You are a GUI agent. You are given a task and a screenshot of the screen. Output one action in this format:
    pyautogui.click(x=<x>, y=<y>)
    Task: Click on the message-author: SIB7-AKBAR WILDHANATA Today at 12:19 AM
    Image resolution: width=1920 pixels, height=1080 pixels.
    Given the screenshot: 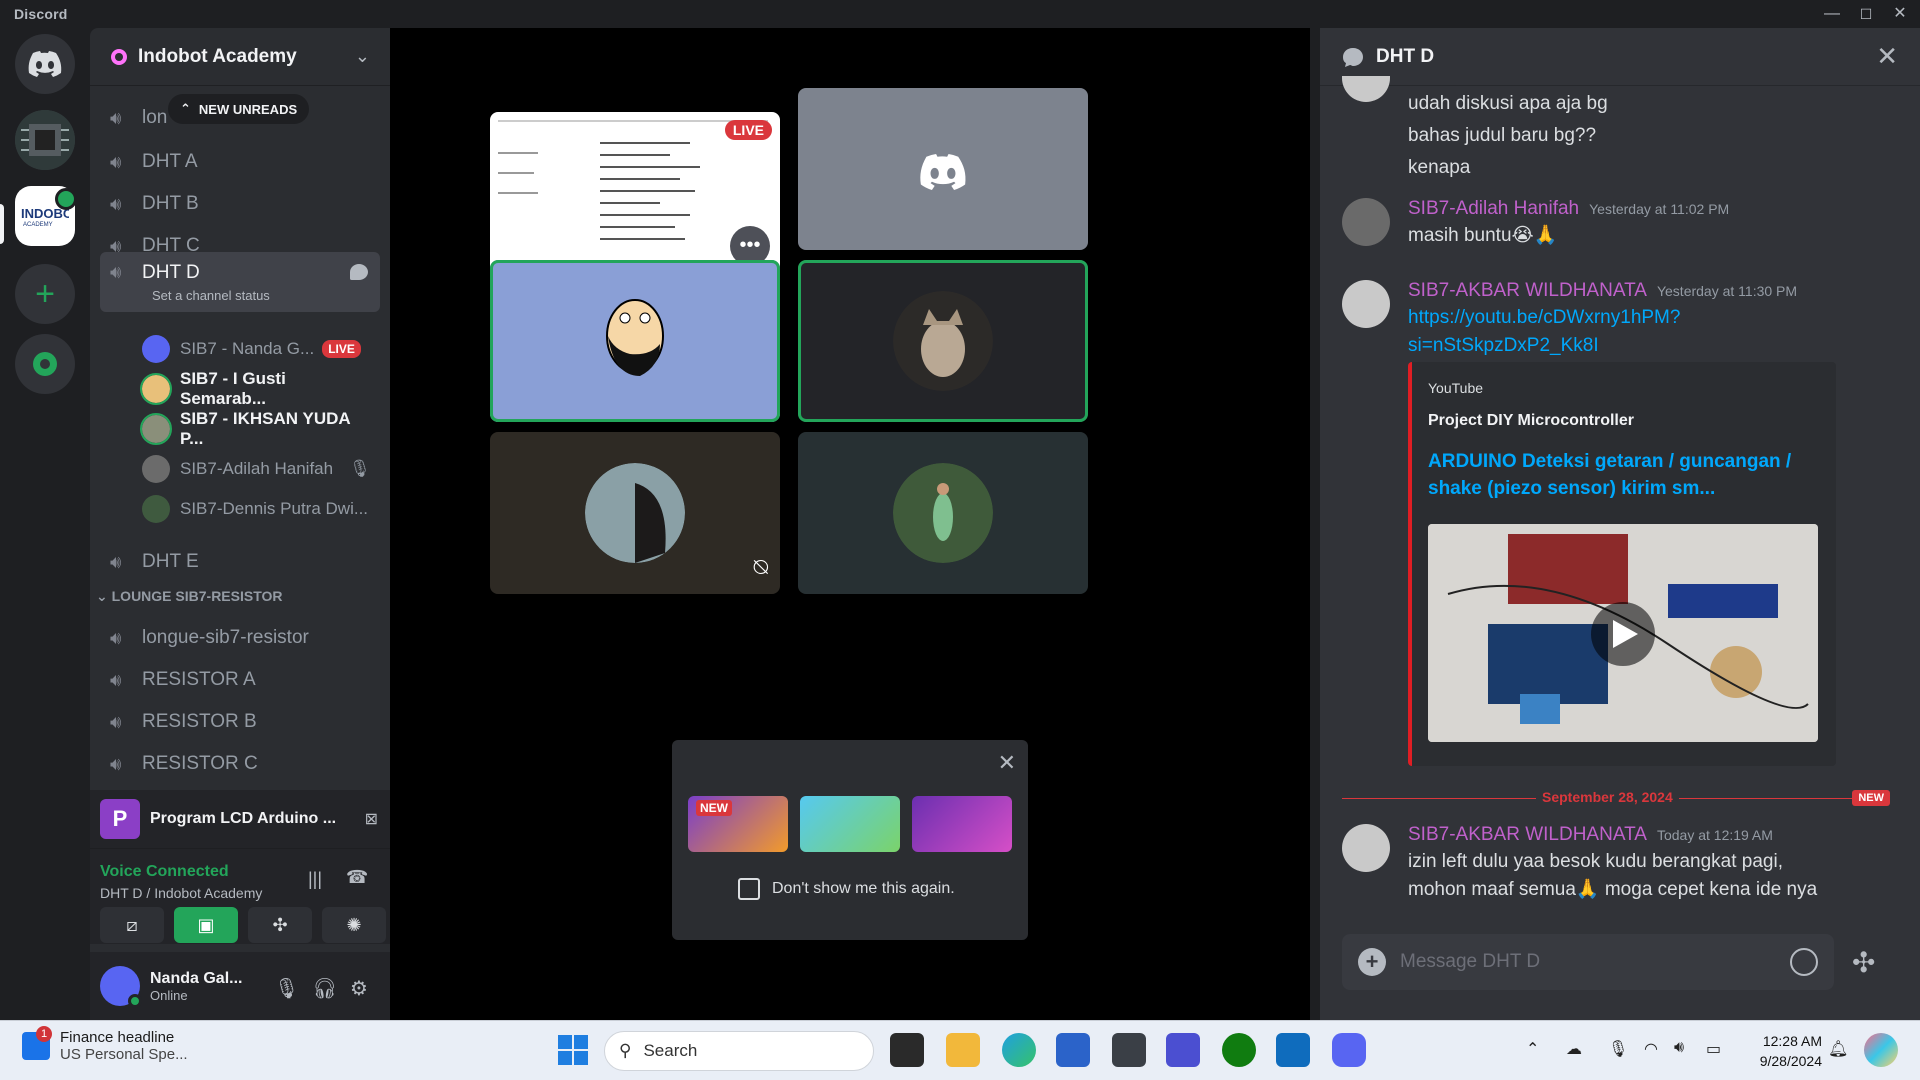 What is the action you would take?
    pyautogui.click(x=1590, y=835)
    